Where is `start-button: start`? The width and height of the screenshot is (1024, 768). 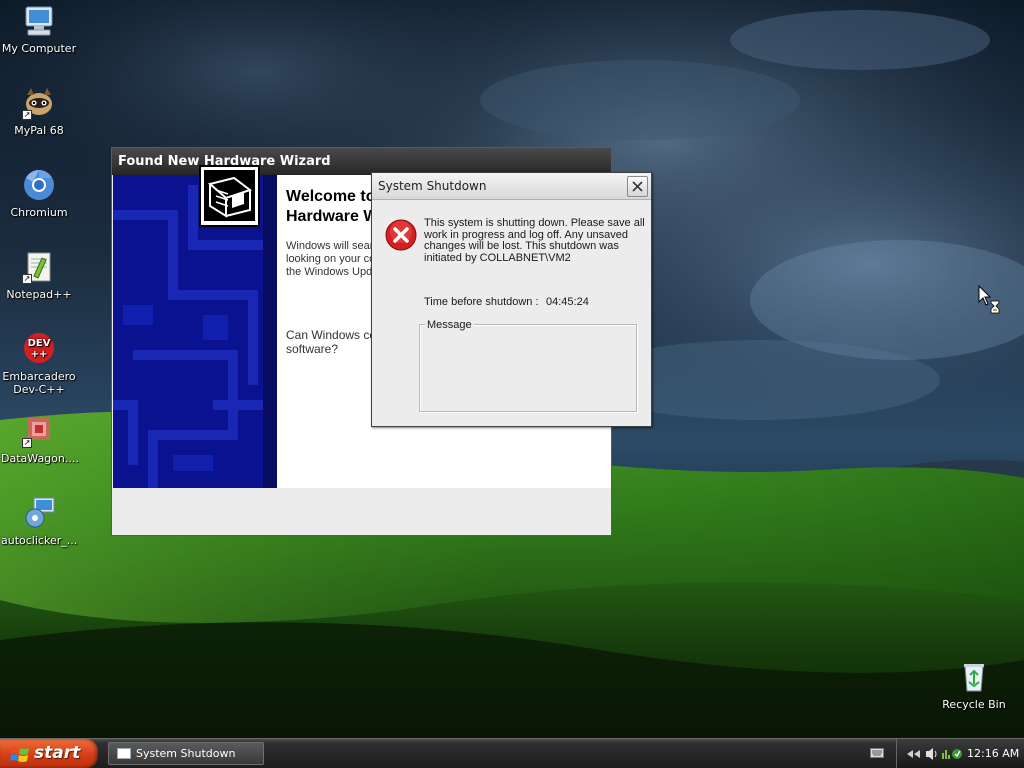 start-button: start is located at coordinates (49, 753).